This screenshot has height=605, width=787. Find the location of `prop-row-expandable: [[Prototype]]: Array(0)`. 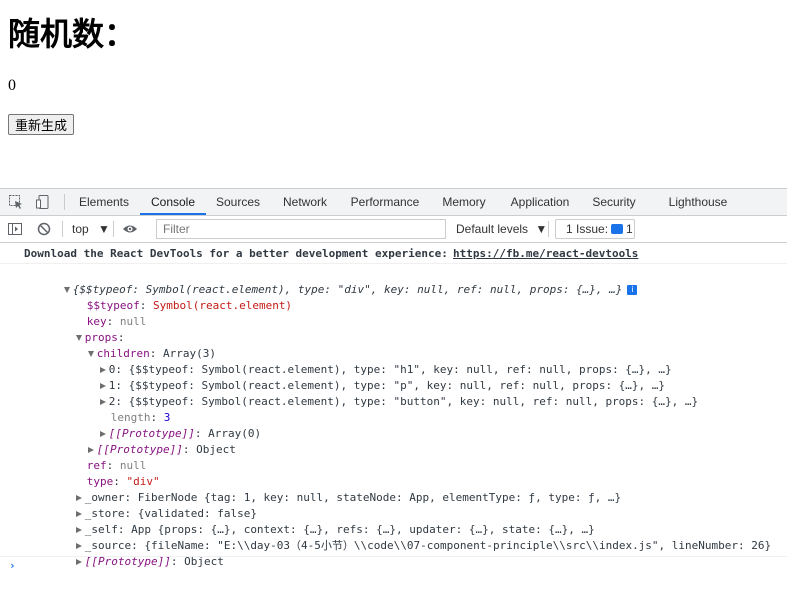

prop-row-expandable: [[Prototype]]: Array(0) is located at coordinates (160, 425).